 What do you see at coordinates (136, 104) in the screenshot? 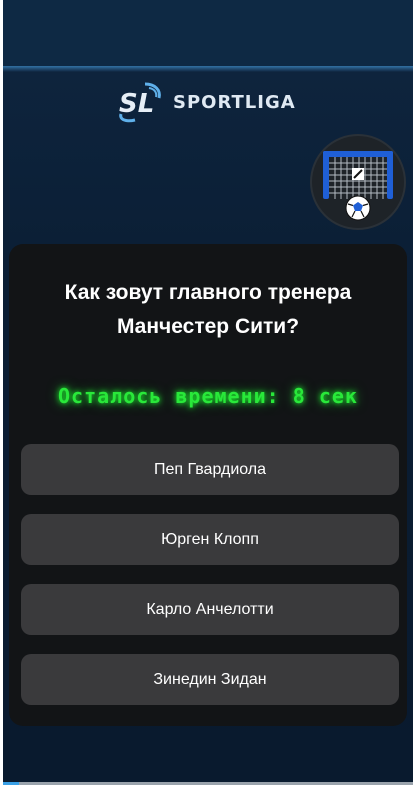
I see `logo-mark-text: SL` at bounding box center [136, 104].